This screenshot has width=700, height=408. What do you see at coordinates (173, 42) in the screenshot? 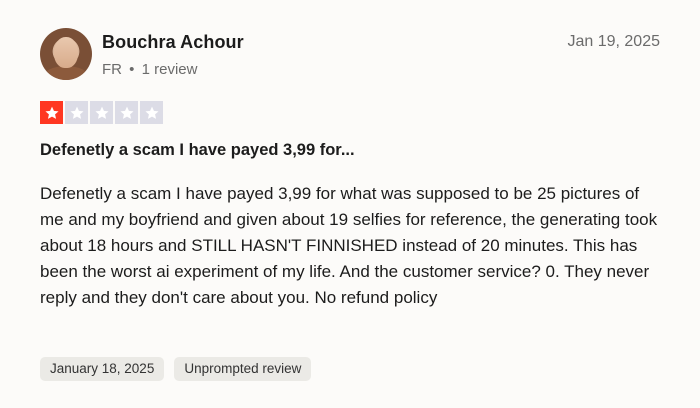
I see `reviewer-name: Bouchra Achour` at bounding box center [173, 42].